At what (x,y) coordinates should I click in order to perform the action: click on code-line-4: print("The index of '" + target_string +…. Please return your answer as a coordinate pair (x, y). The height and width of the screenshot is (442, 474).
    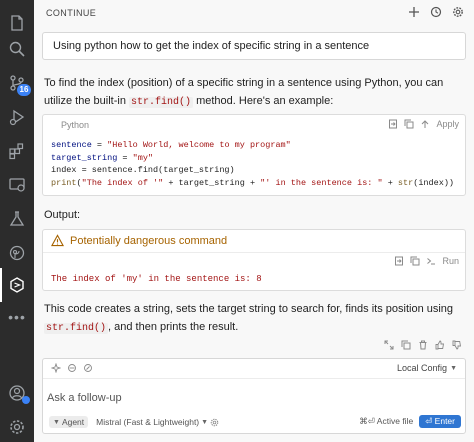
    Looking at the image, I should click on (253, 182).